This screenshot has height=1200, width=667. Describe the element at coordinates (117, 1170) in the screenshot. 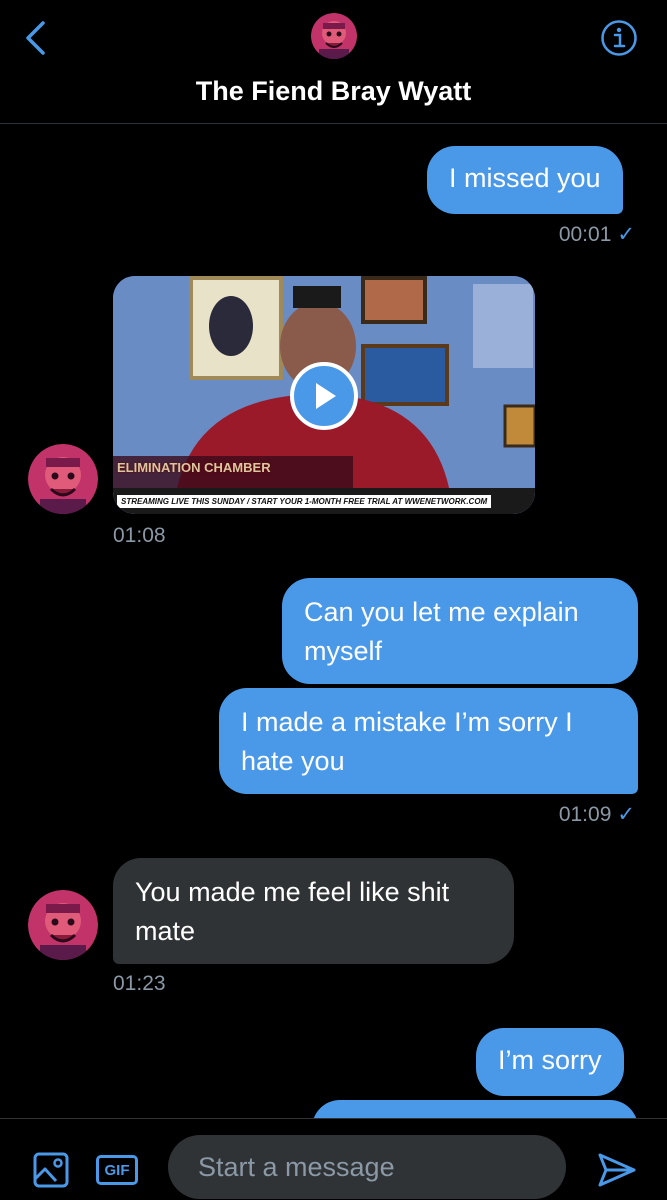

I see `gif-button: GIF` at that location.